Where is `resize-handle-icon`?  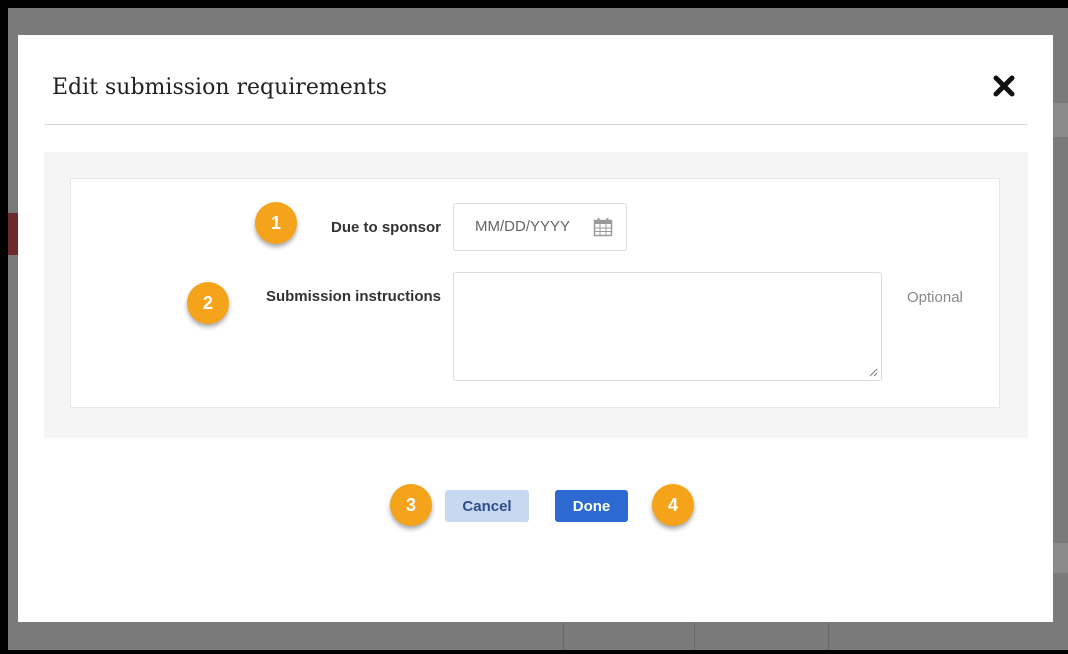
resize-handle-icon is located at coordinates (873, 372).